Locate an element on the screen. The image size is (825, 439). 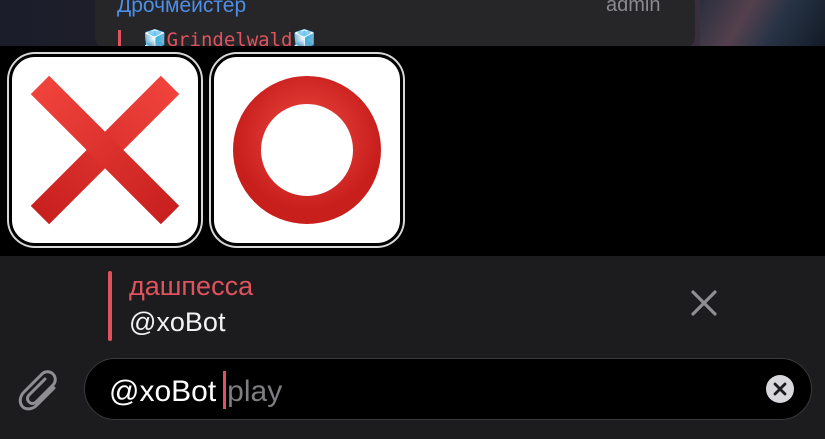
paperclip-icon is located at coordinates (42, 392).